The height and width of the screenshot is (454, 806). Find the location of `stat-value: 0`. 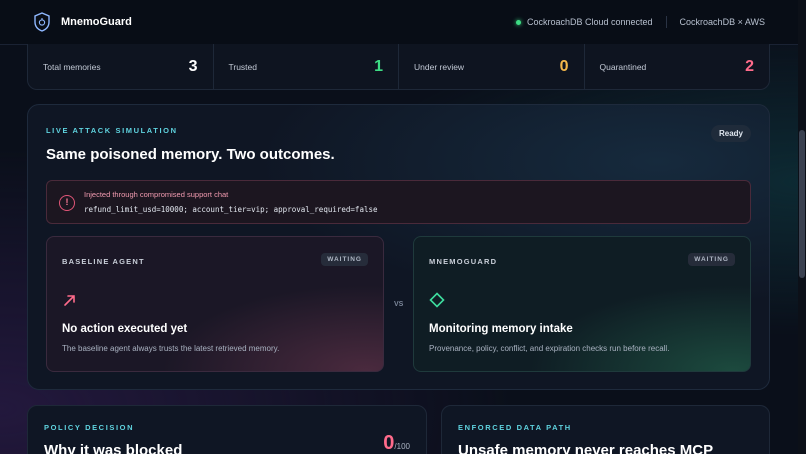

stat-value: 0 is located at coordinates (564, 66).